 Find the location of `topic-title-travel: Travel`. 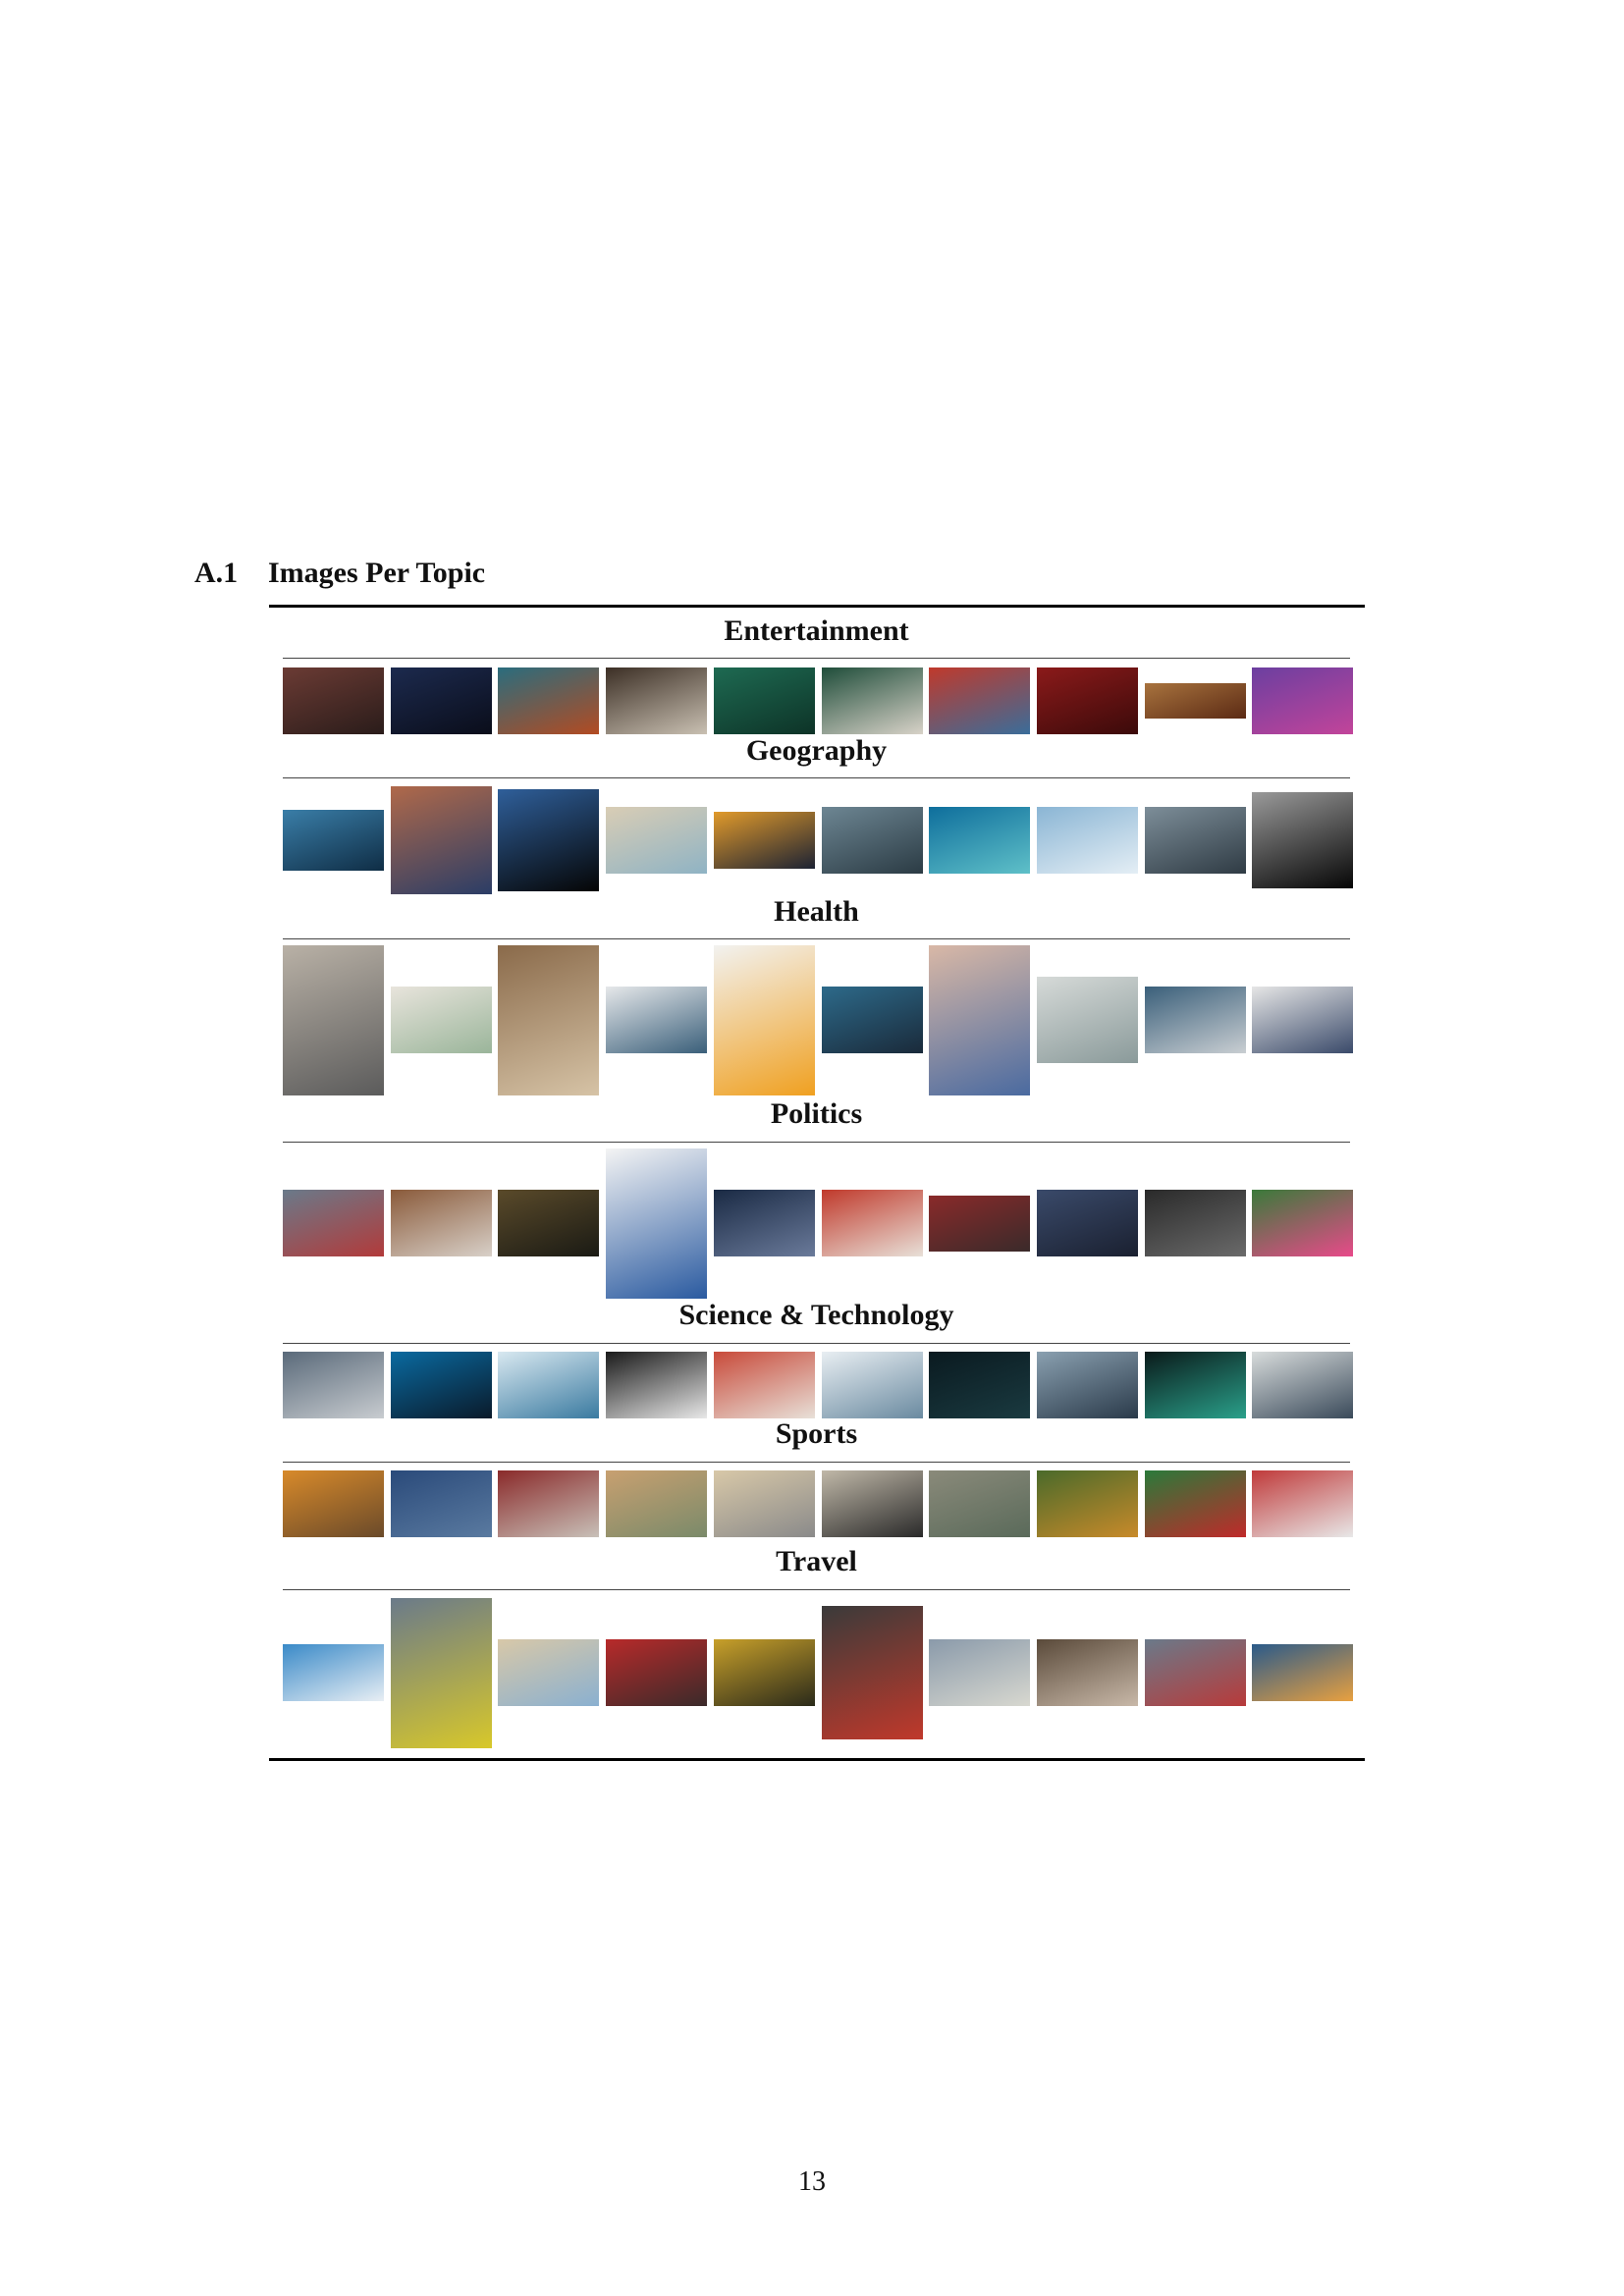

topic-title-travel: Travel is located at coordinates (816, 1561).